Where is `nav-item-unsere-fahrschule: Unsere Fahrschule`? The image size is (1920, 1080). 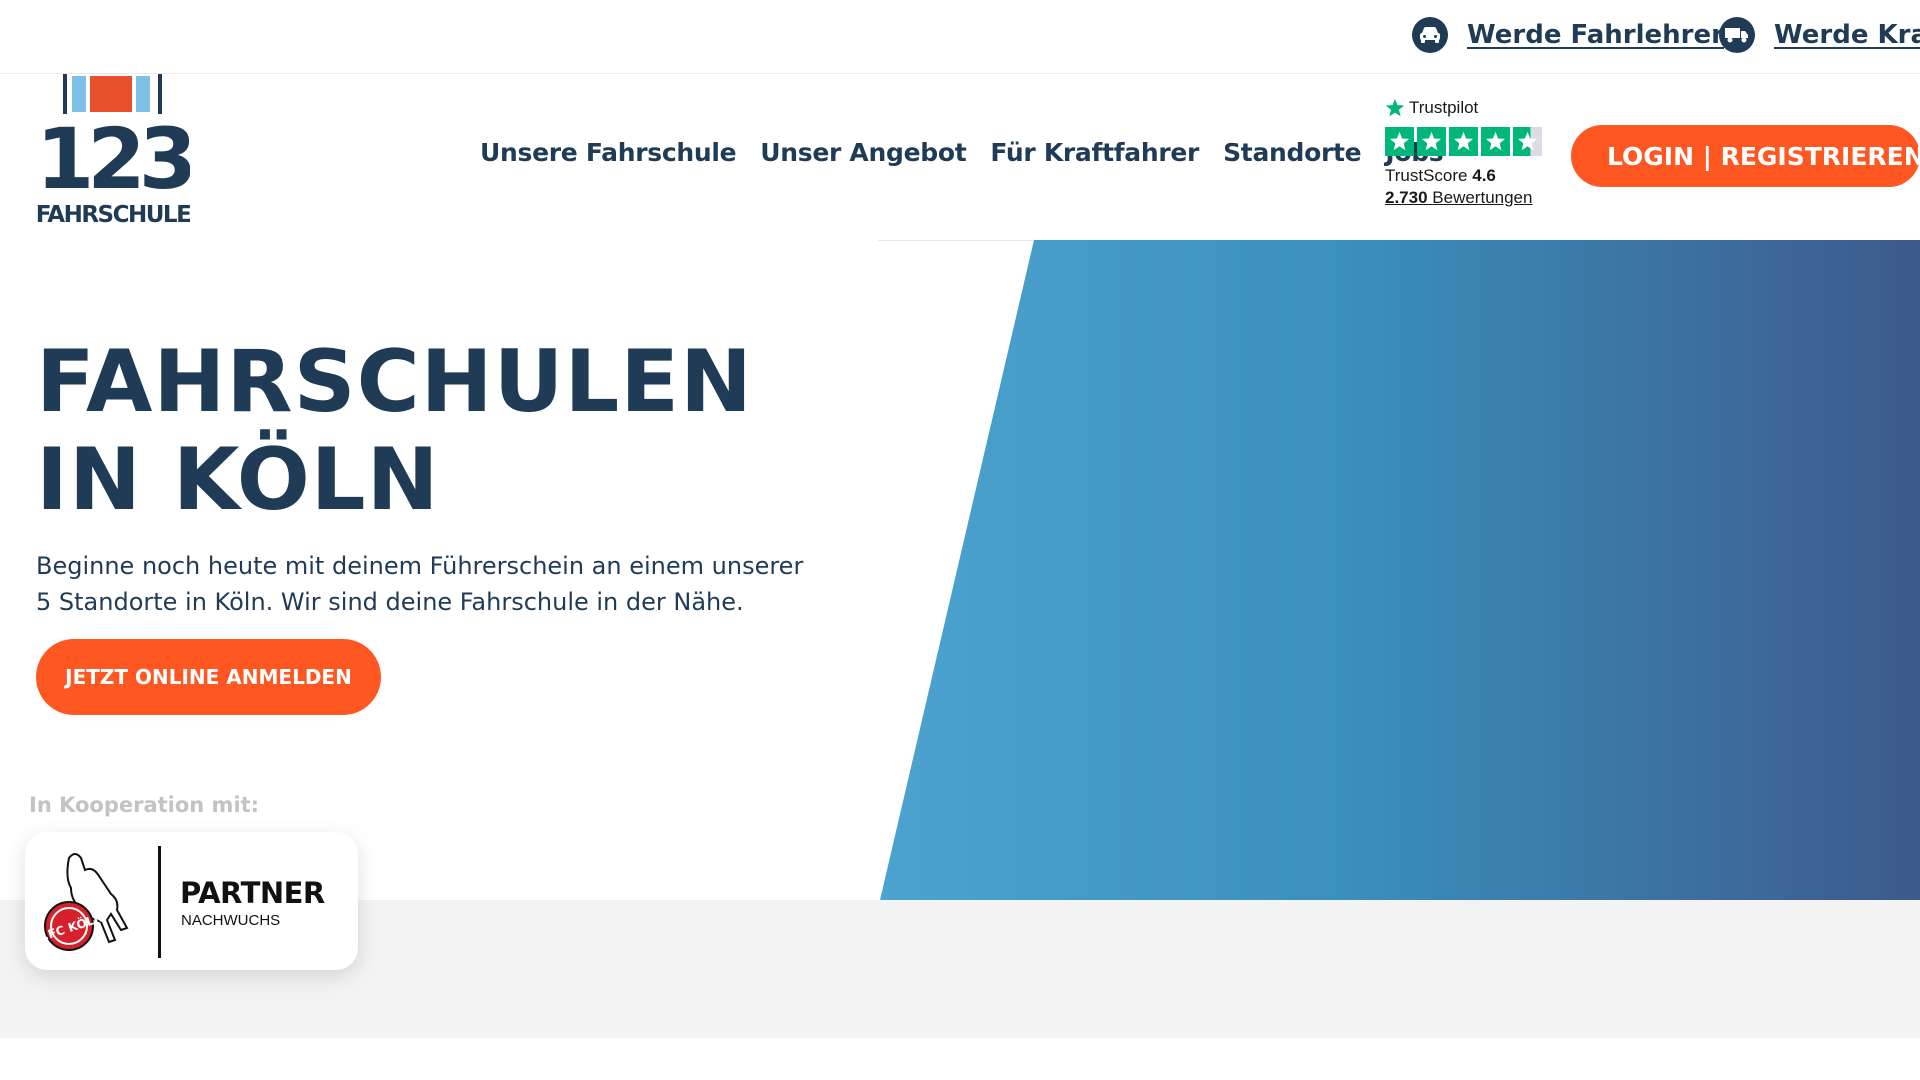 nav-item-unsere-fahrschule: Unsere Fahrschule is located at coordinates (608, 152).